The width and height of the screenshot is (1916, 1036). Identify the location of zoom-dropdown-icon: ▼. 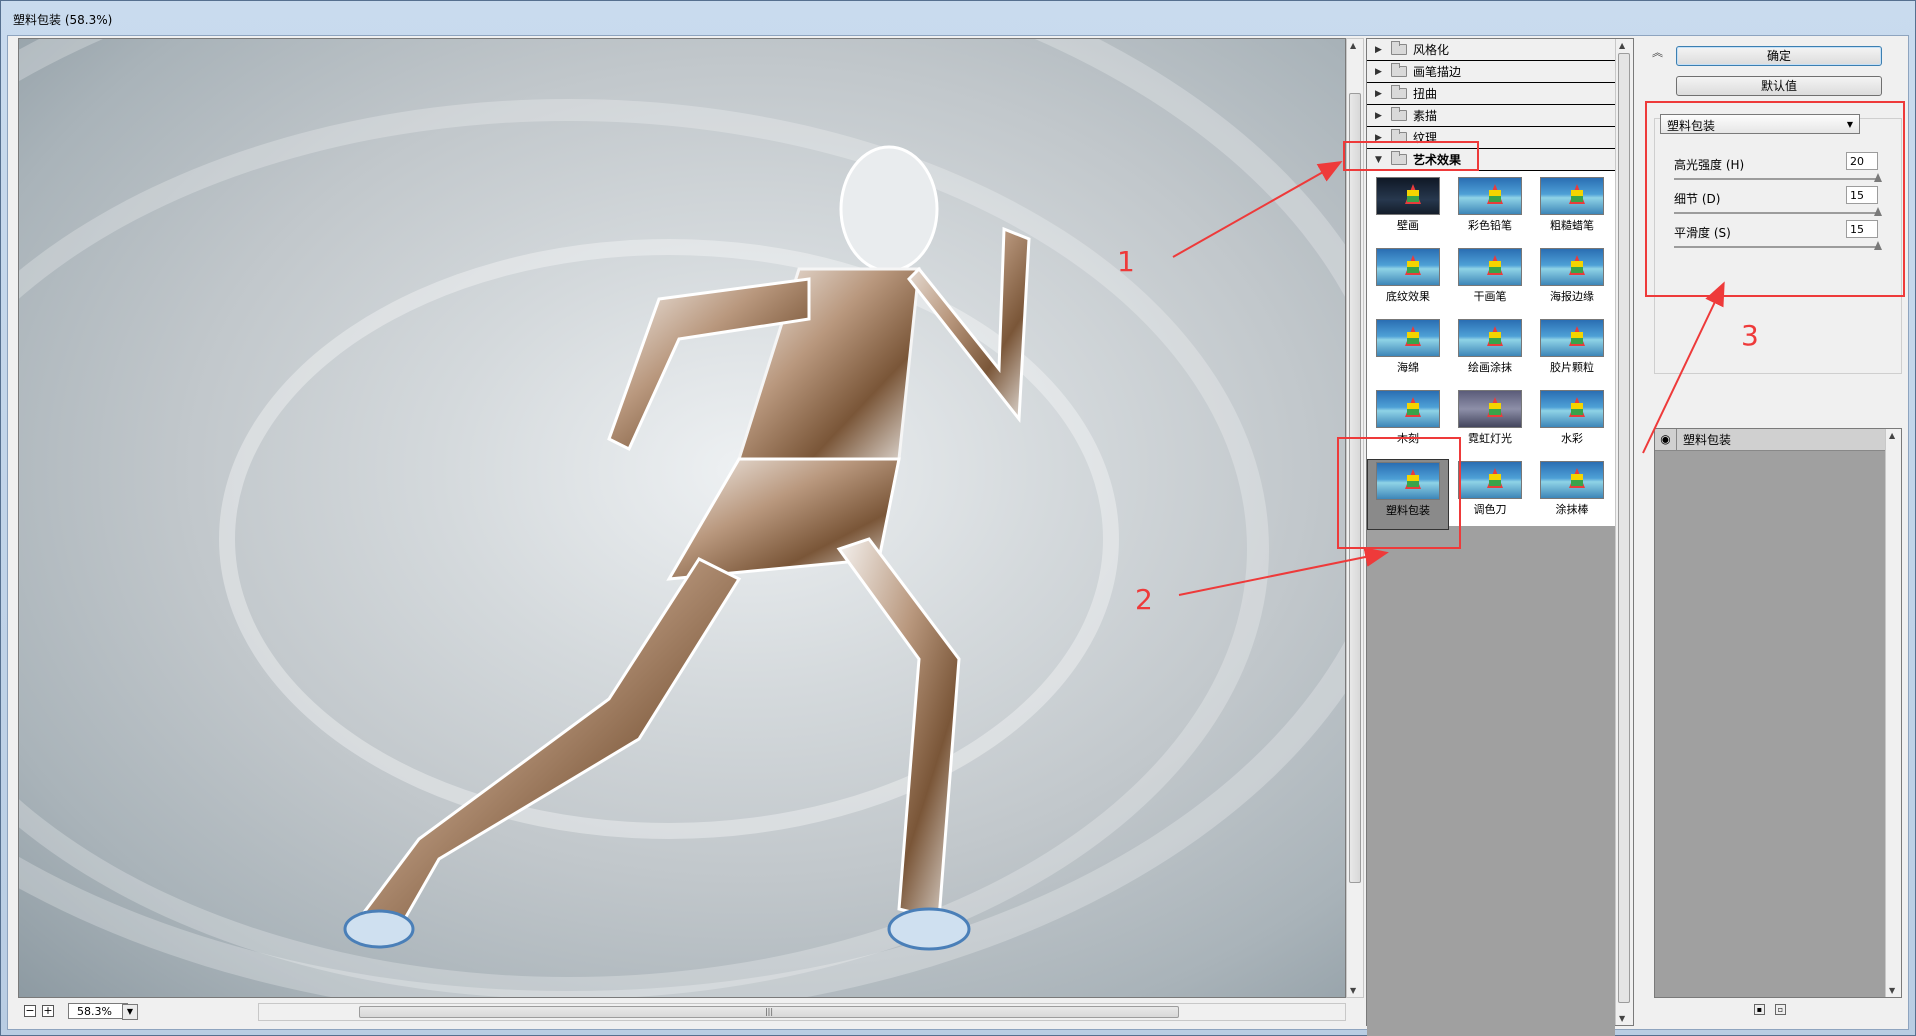
(130, 1012).